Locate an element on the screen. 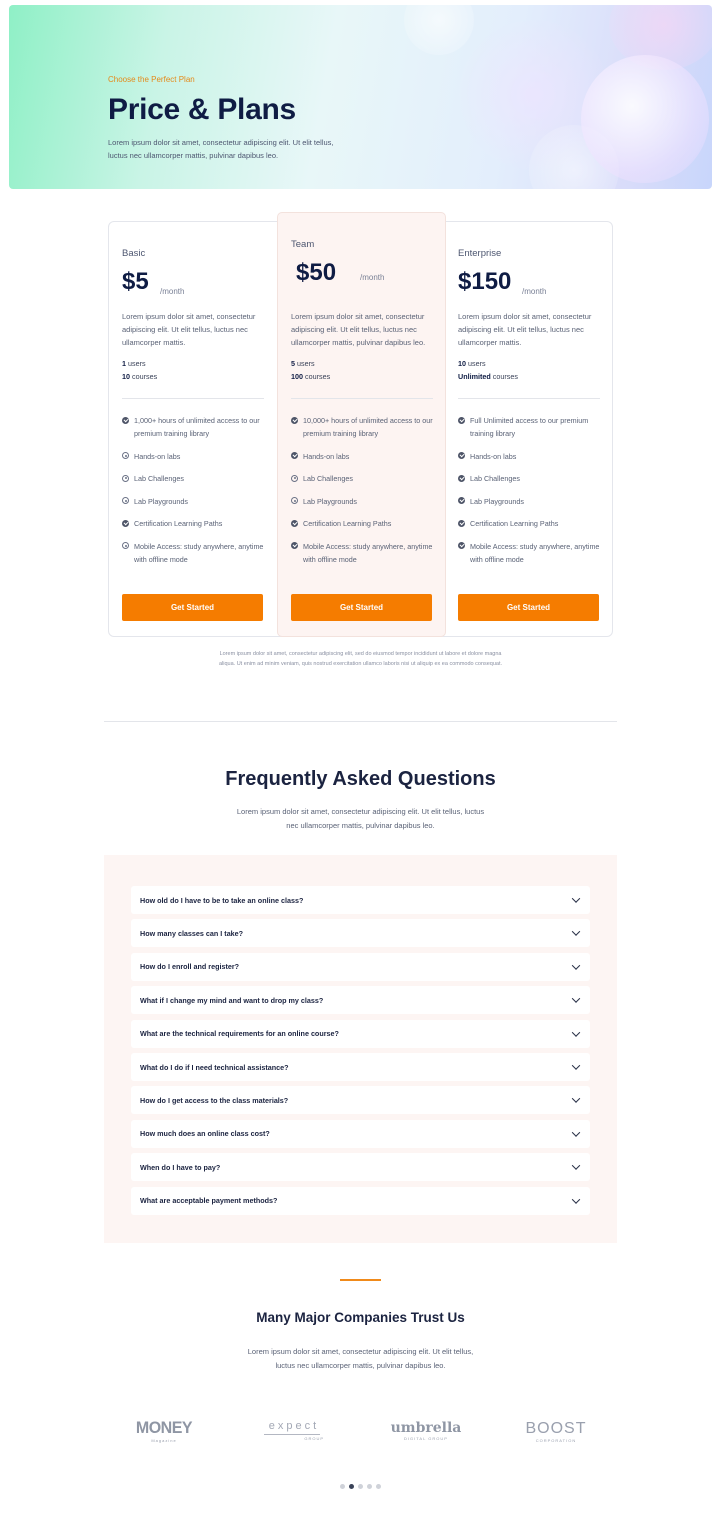 Image resolution: width=721 pixels, height=1536 pixels. faq-item: How do I enroll and register? is located at coordinates (360, 966).